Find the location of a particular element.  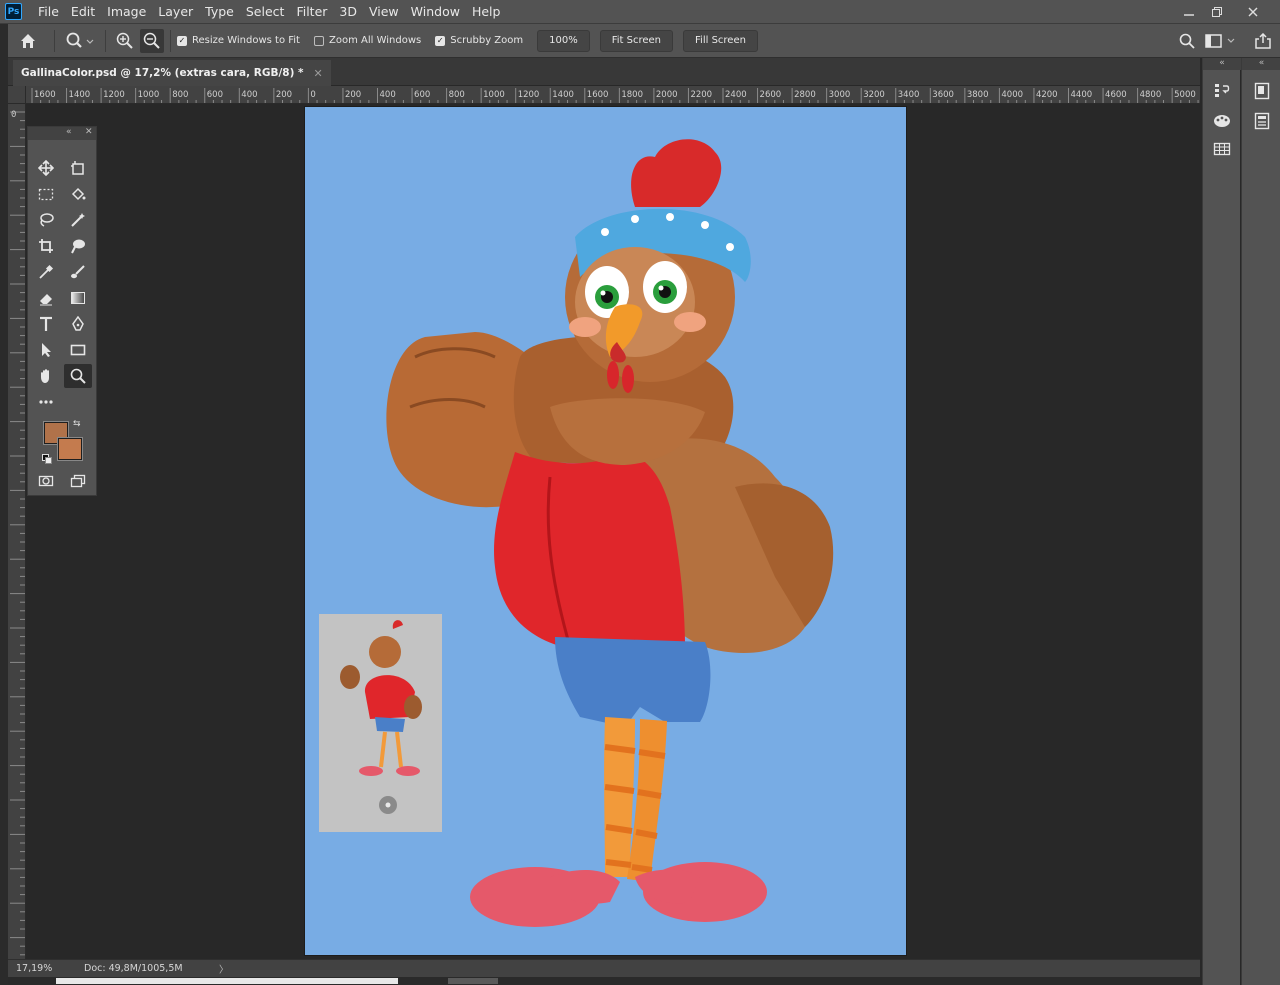

swap-colors-icon: ⇆ is located at coordinates (77, 424).